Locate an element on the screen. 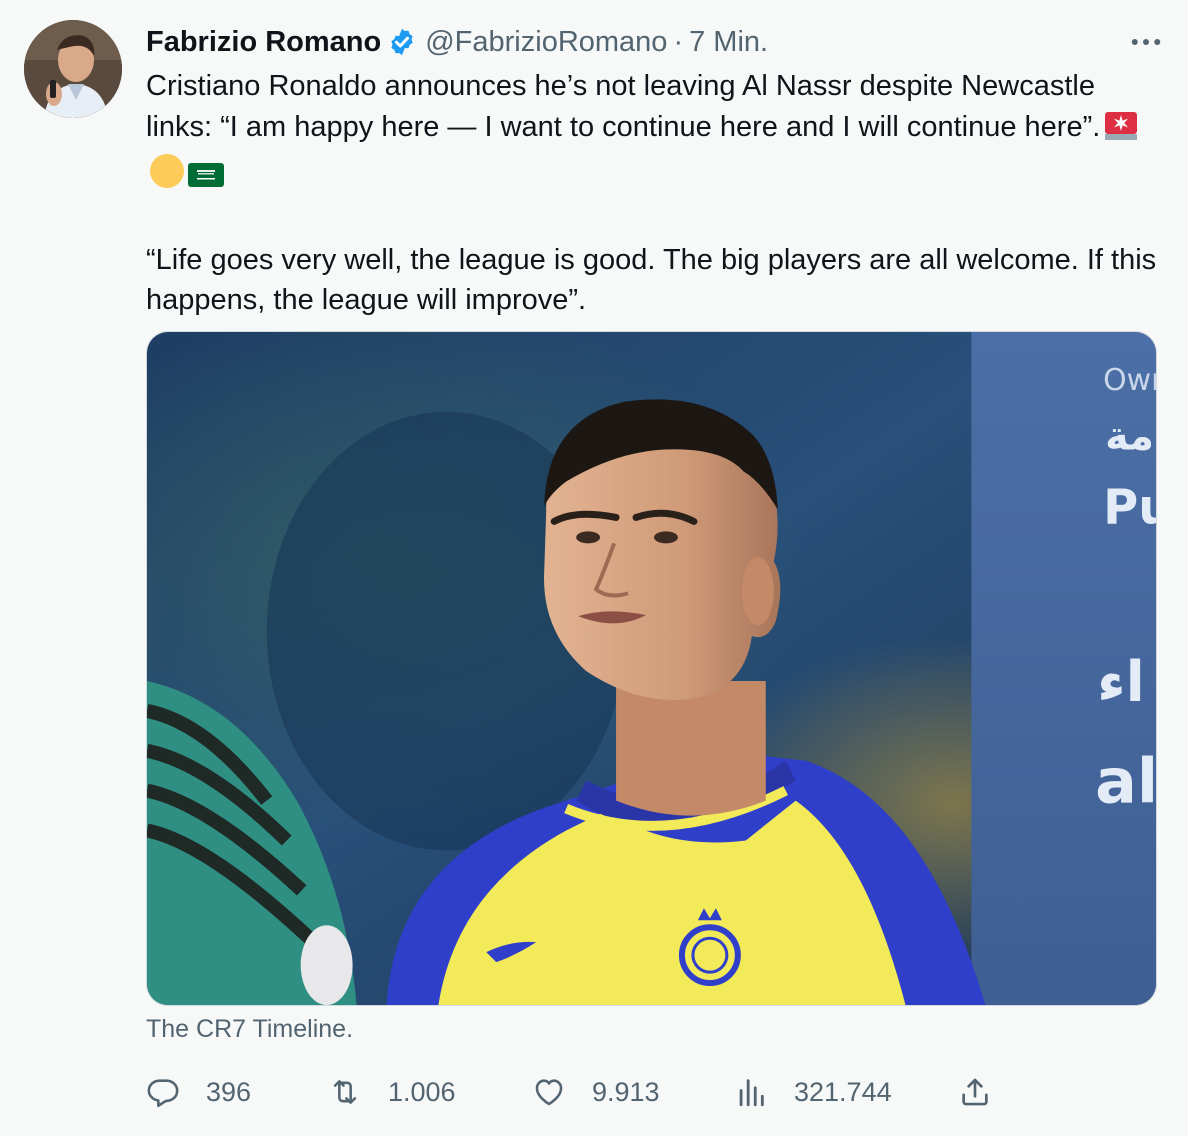 Image resolution: width=1188 pixels, height=1136 pixels. saudi-flag-emoji is located at coordinates (206, 180).